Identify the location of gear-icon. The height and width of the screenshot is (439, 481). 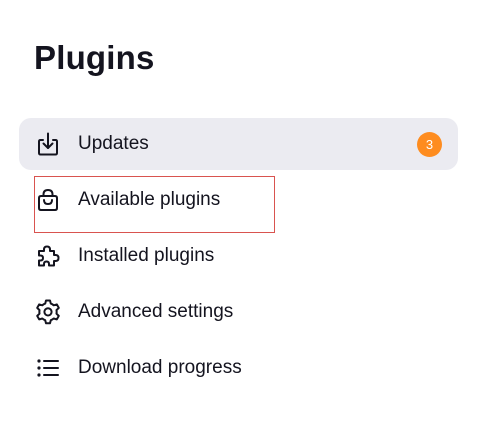
(48, 312).